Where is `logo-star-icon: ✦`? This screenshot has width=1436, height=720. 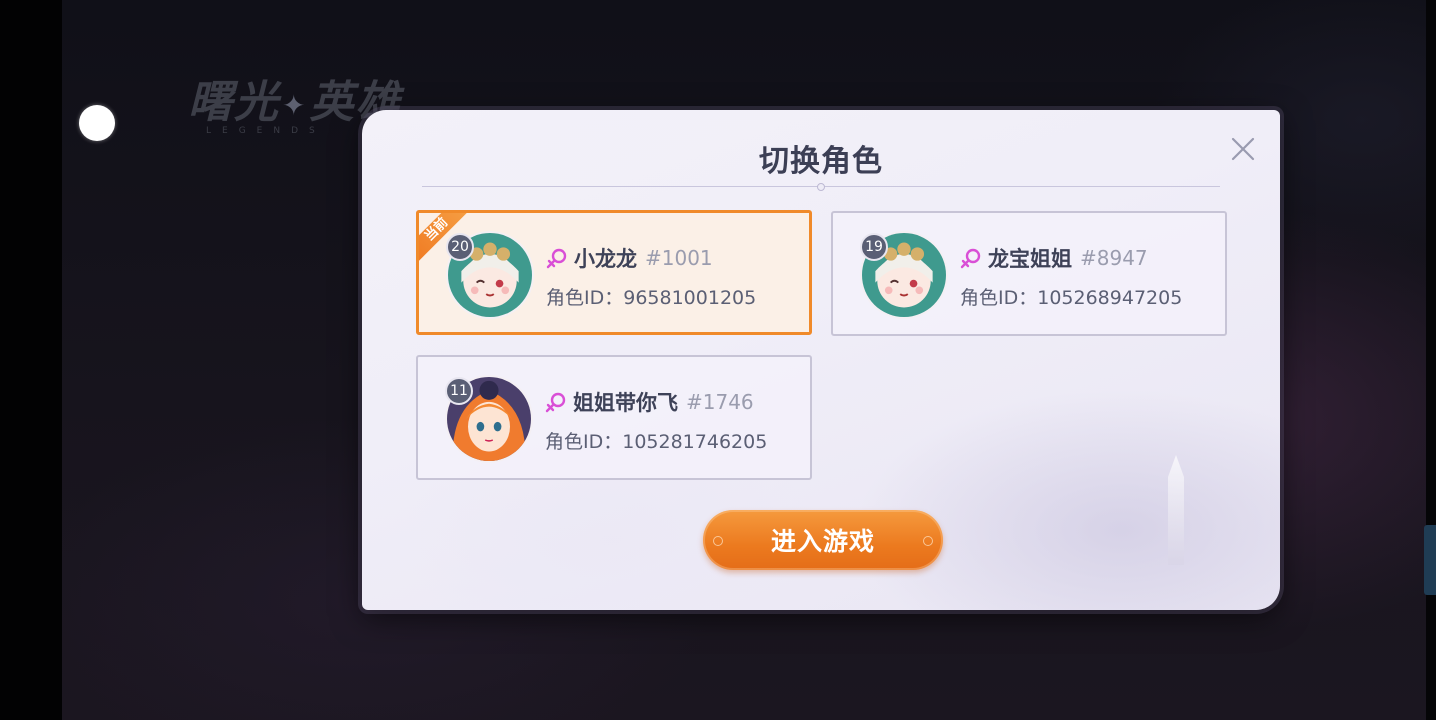
logo-star-icon: ✦ is located at coordinates (295, 105).